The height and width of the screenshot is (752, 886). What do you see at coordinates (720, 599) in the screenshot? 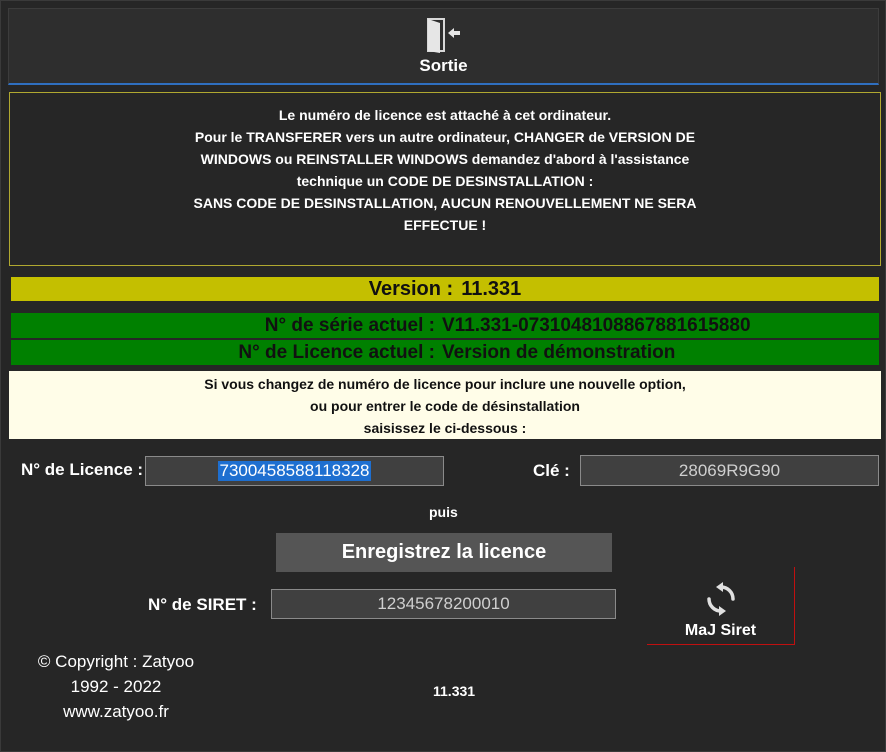
I see `refresh-icon` at bounding box center [720, 599].